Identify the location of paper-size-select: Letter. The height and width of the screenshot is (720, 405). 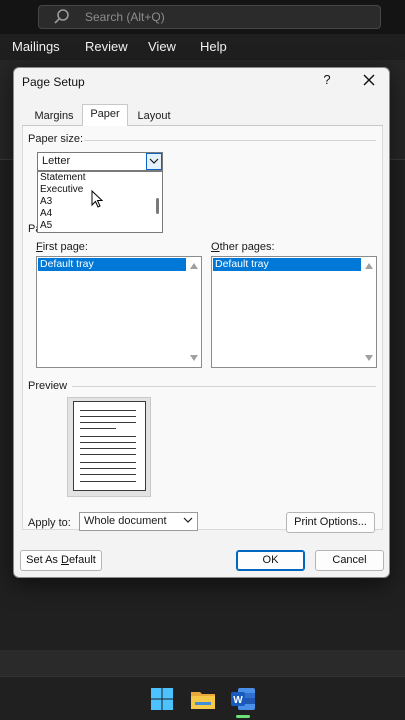
(100, 161).